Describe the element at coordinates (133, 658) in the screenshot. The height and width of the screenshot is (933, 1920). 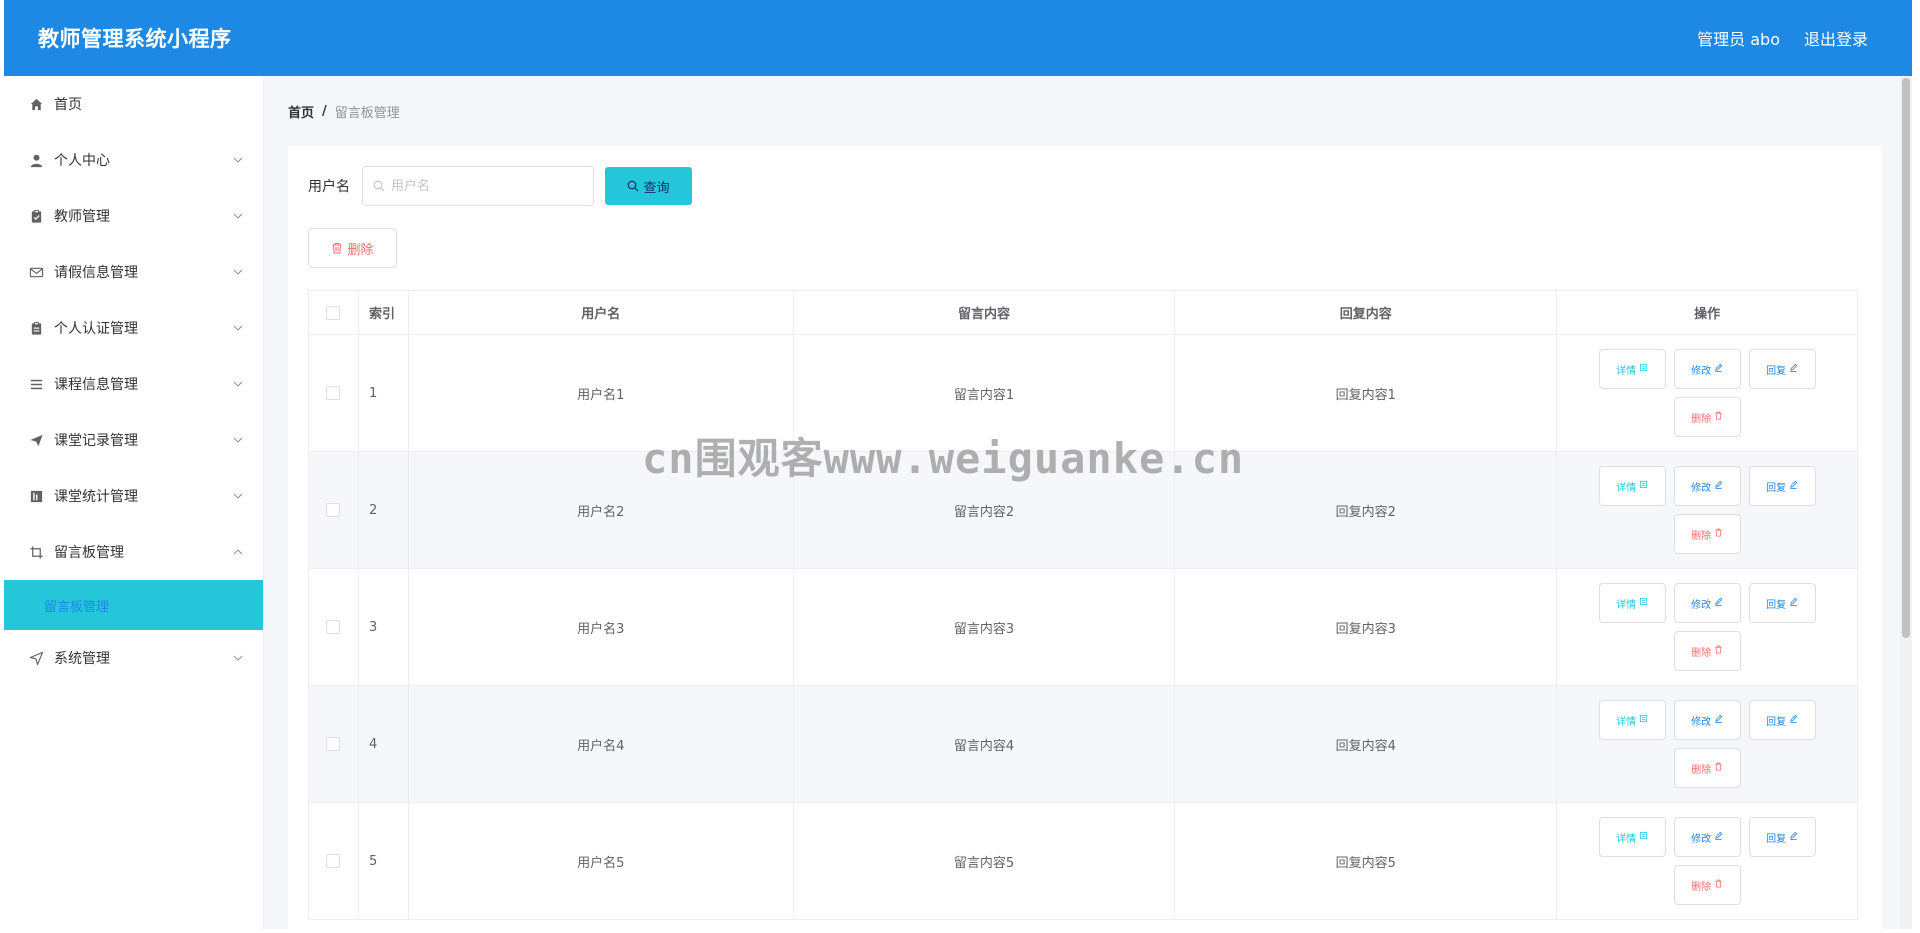
I see `sidebar-item-system: 系统管理` at that location.